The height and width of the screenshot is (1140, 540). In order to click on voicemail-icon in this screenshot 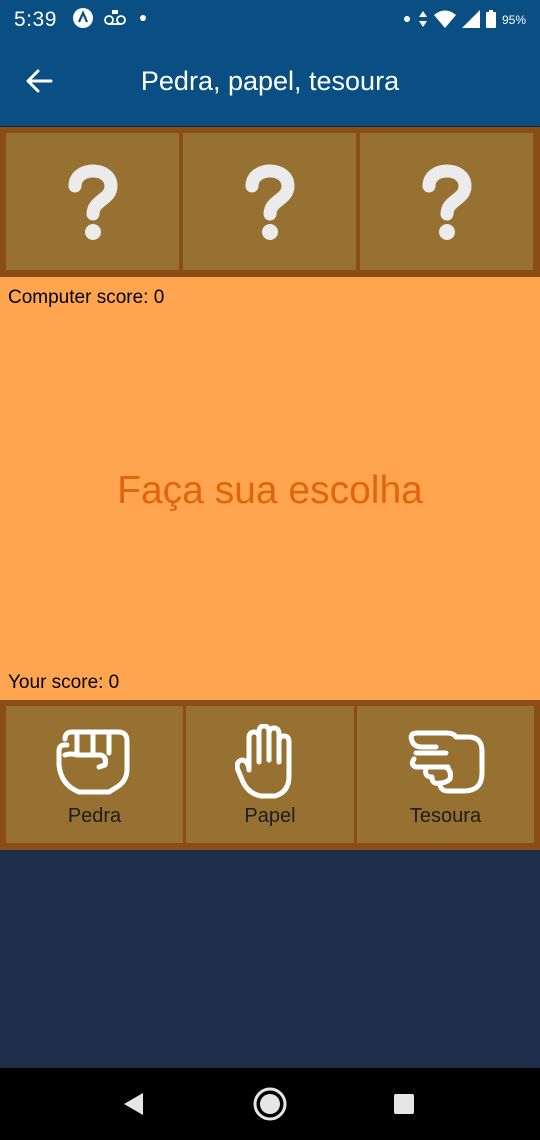, I will do `click(115, 20)`.